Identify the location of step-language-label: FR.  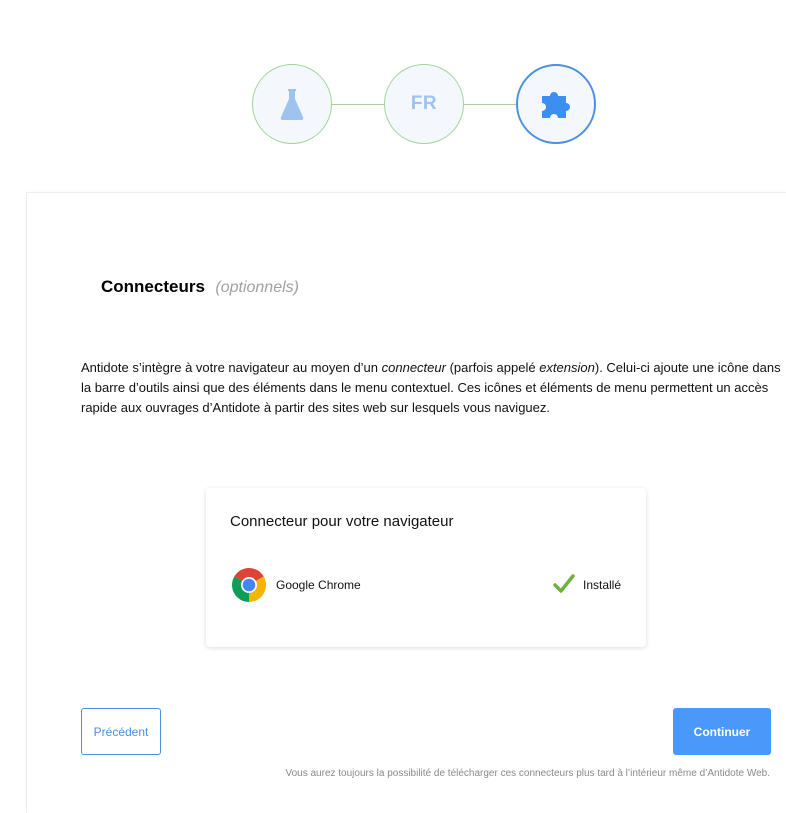
(424, 103).